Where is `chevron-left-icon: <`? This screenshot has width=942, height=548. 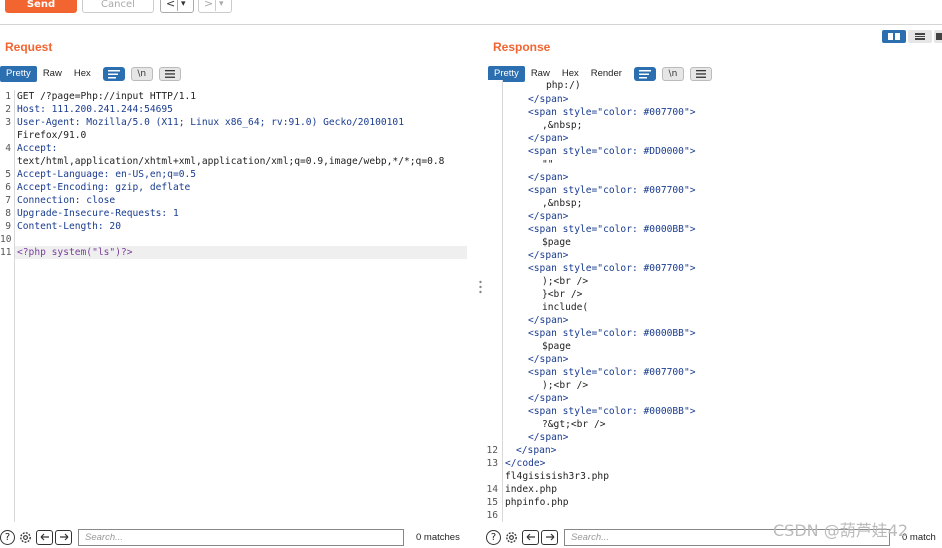 chevron-left-icon: < is located at coordinates (171, 5).